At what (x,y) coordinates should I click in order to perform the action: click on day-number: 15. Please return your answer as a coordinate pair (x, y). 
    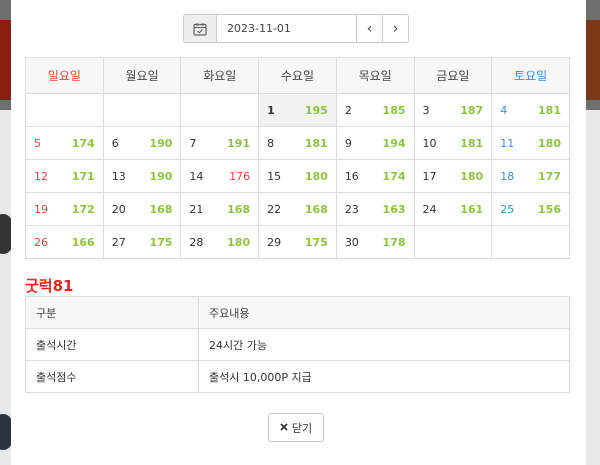
    Looking at the image, I should click on (274, 176).